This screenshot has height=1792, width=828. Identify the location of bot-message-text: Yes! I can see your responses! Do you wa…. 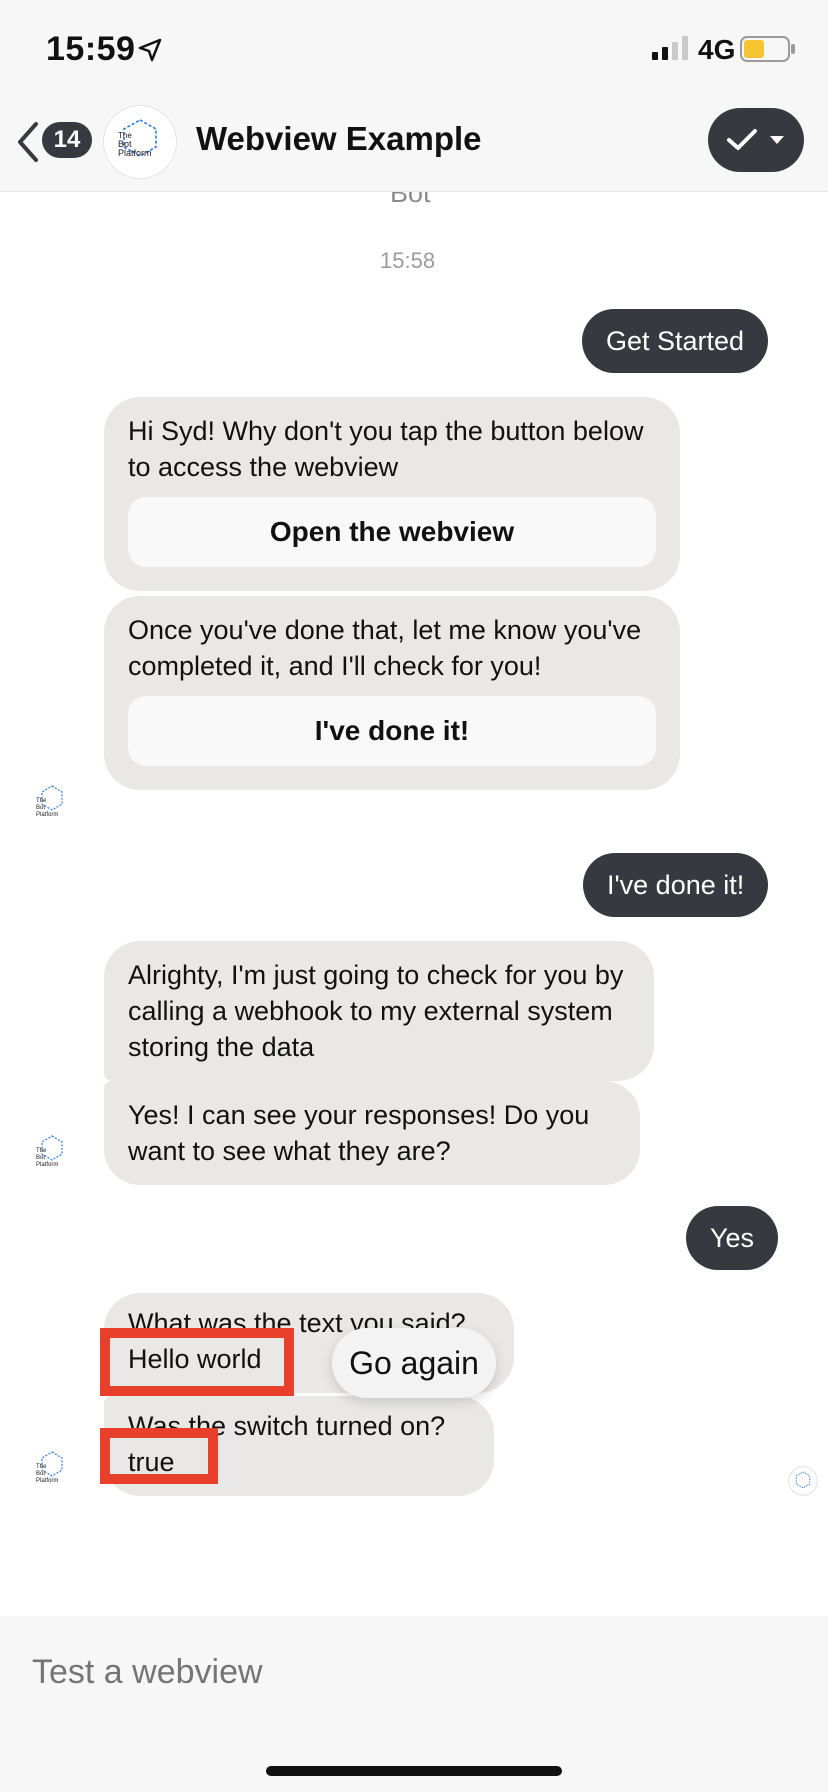
(359, 1133).